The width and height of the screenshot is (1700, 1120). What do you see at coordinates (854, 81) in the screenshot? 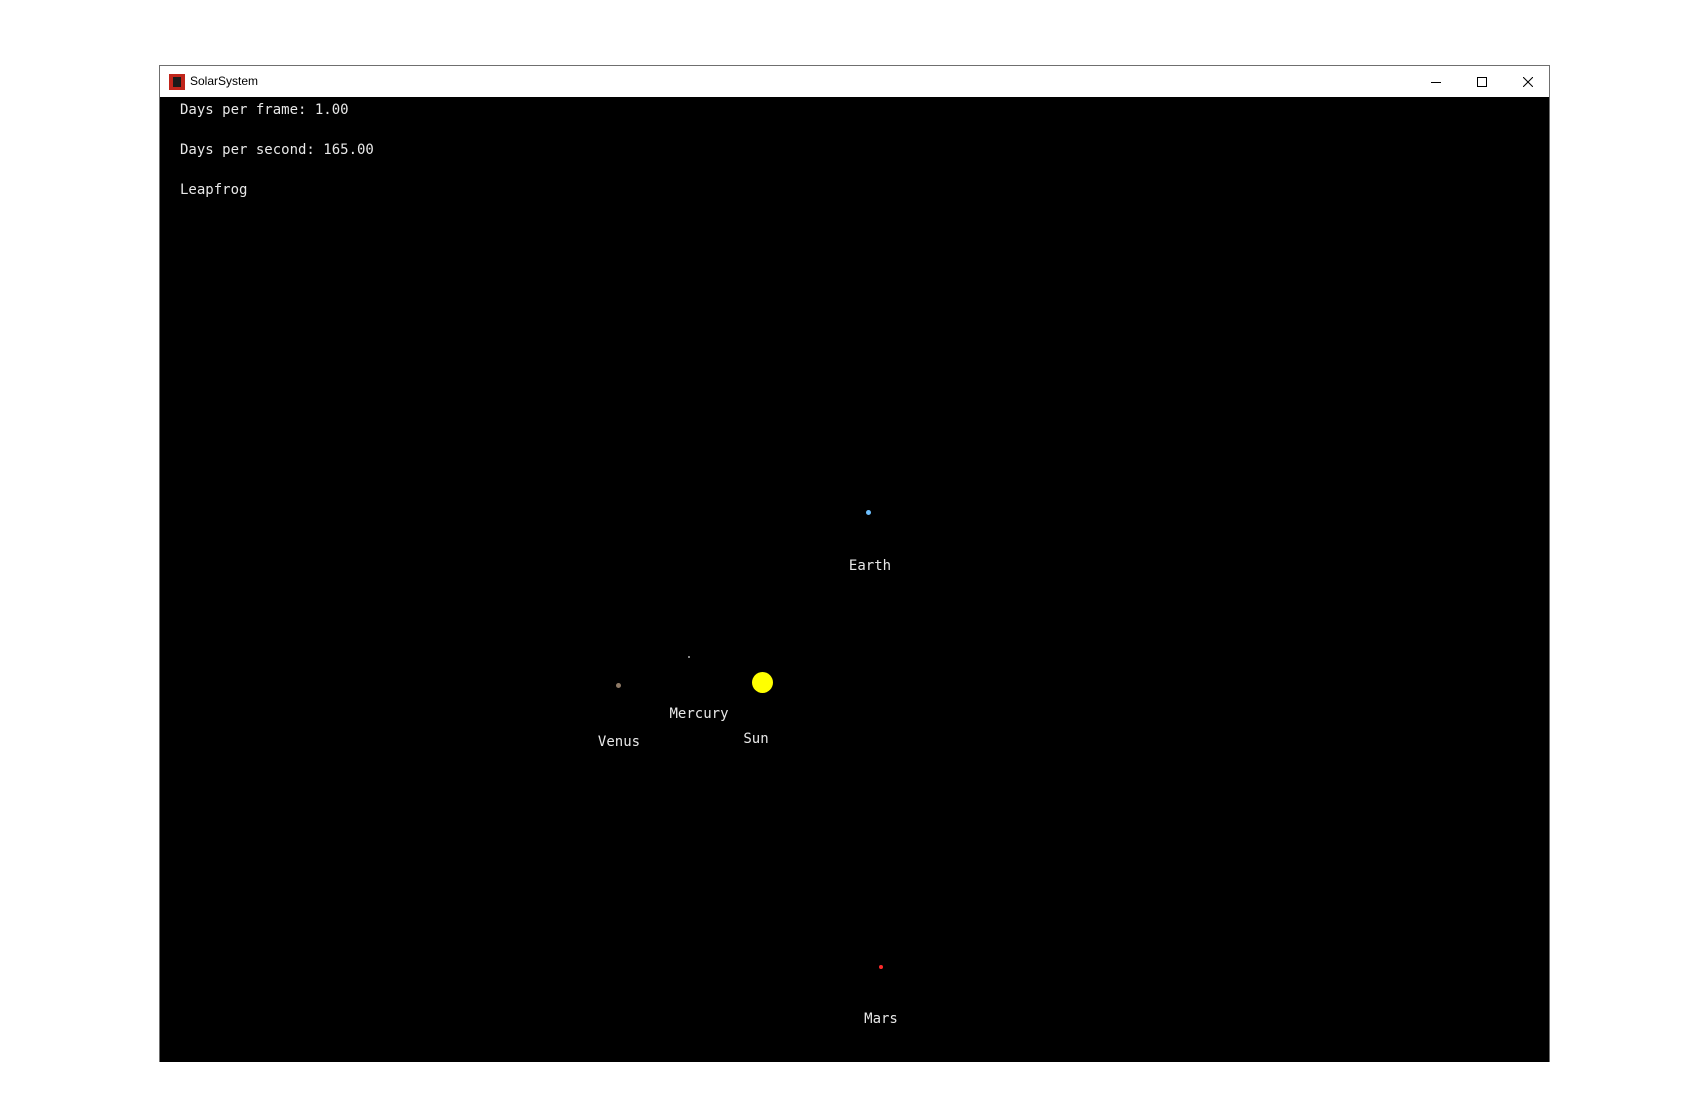
I see `title-bar: SolarSystem` at bounding box center [854, 81].